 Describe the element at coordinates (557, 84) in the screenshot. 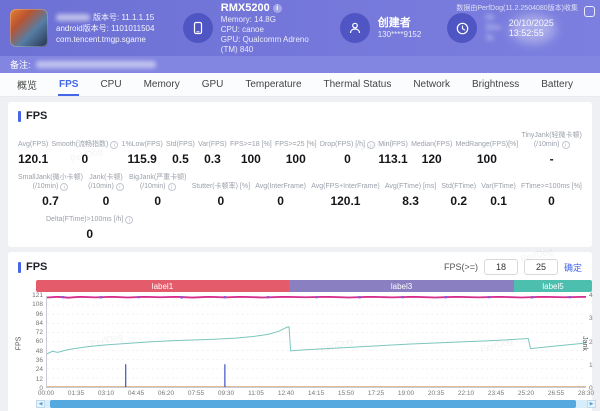

I see `tab-battery: Battery` at that location.